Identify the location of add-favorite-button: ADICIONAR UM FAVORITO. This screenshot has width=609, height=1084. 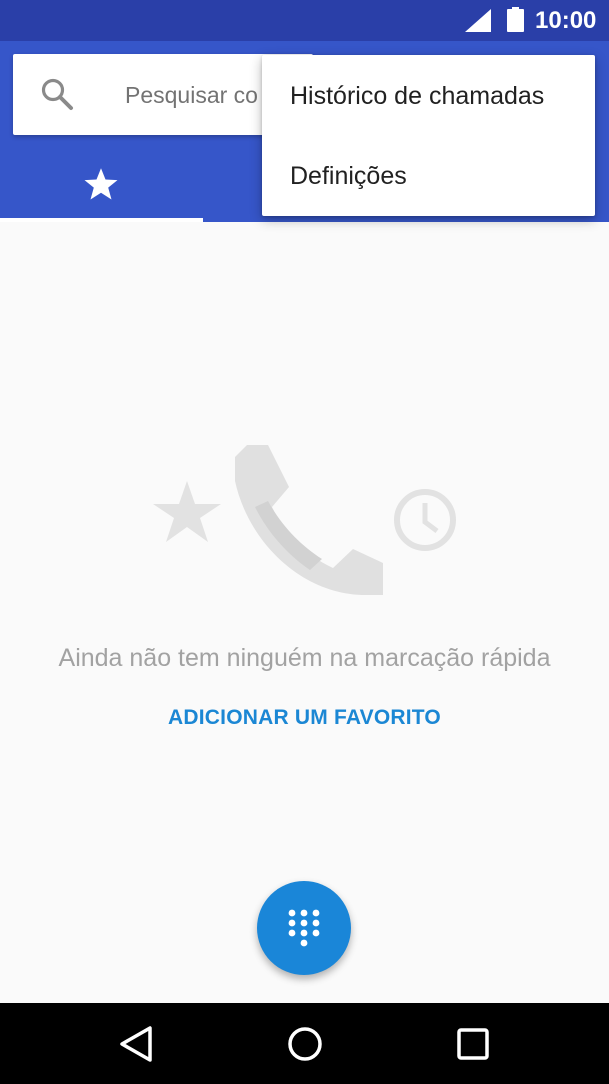
(304, 718).